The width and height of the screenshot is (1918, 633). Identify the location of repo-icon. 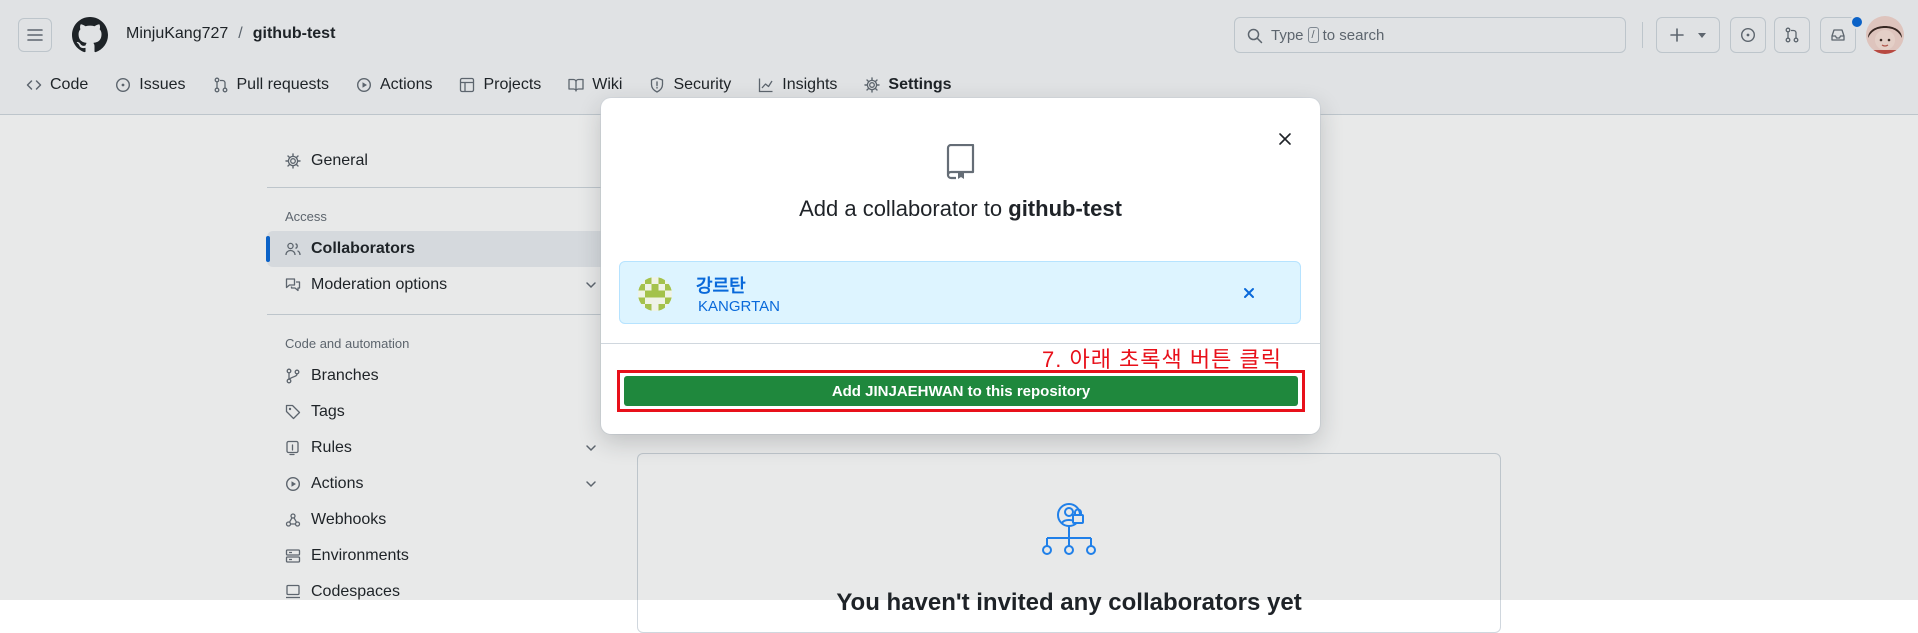
(960, 162).